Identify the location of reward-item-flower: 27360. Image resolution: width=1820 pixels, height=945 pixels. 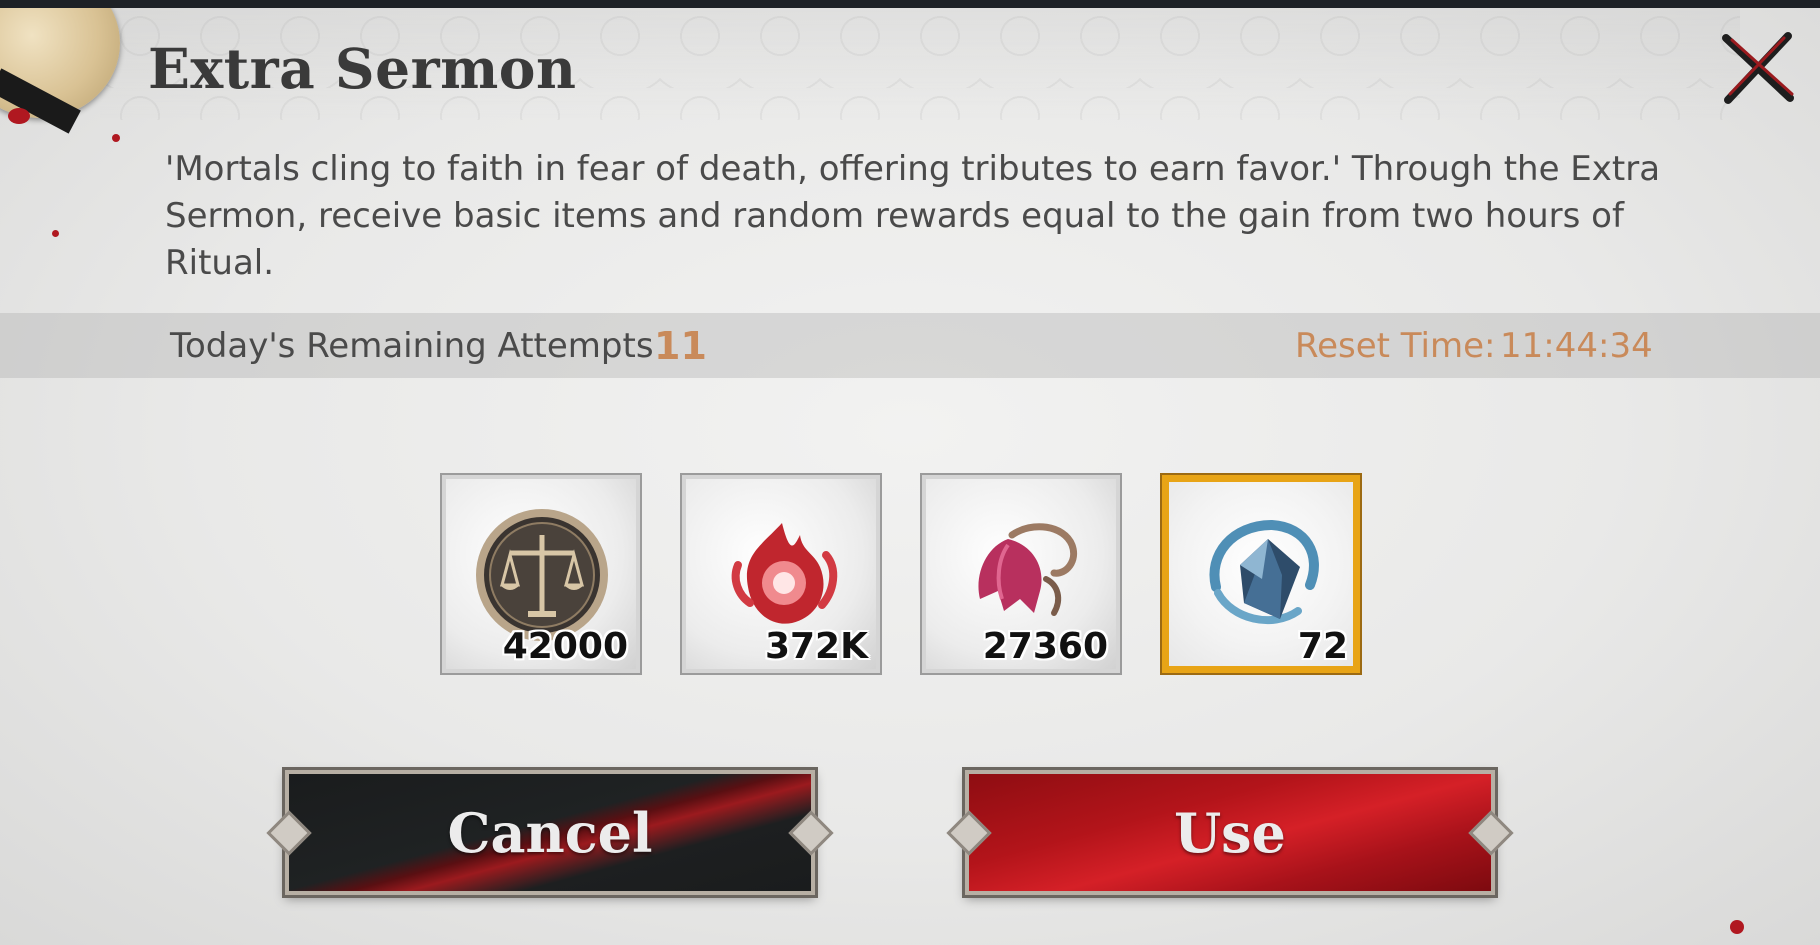
(1021, 574).